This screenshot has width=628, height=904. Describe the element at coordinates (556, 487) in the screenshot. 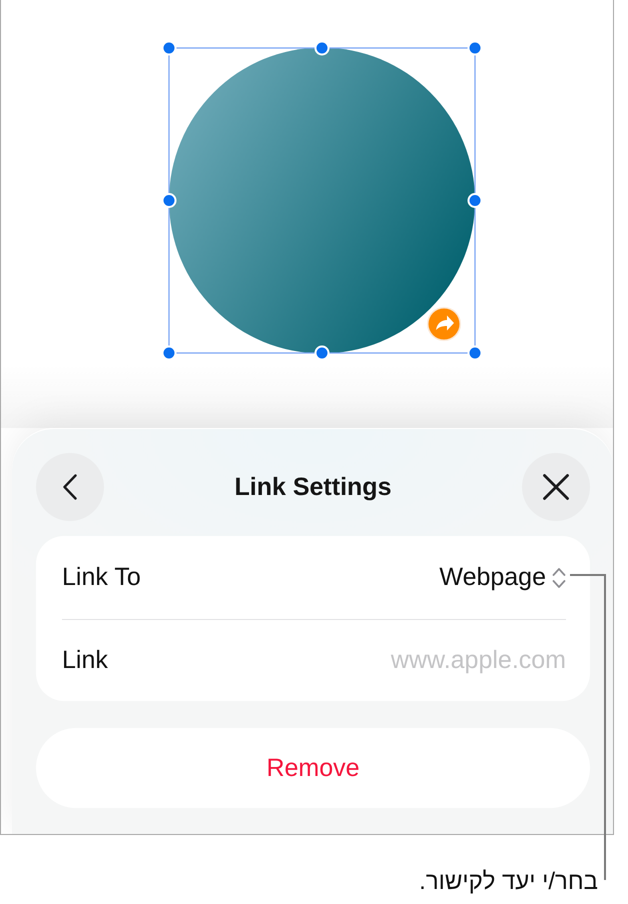

I see `close-icon` at that location.